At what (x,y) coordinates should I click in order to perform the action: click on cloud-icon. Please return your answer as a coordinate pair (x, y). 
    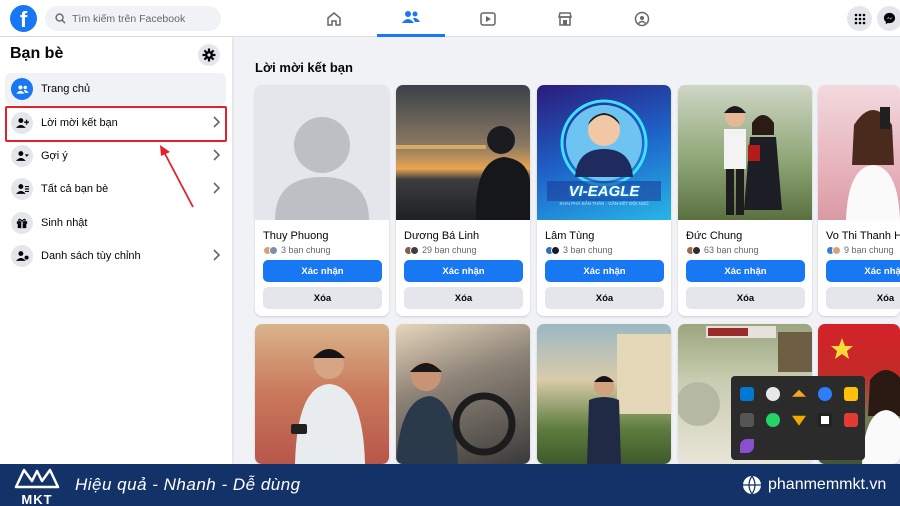
    Looking at the image, I should click on (799, 393).